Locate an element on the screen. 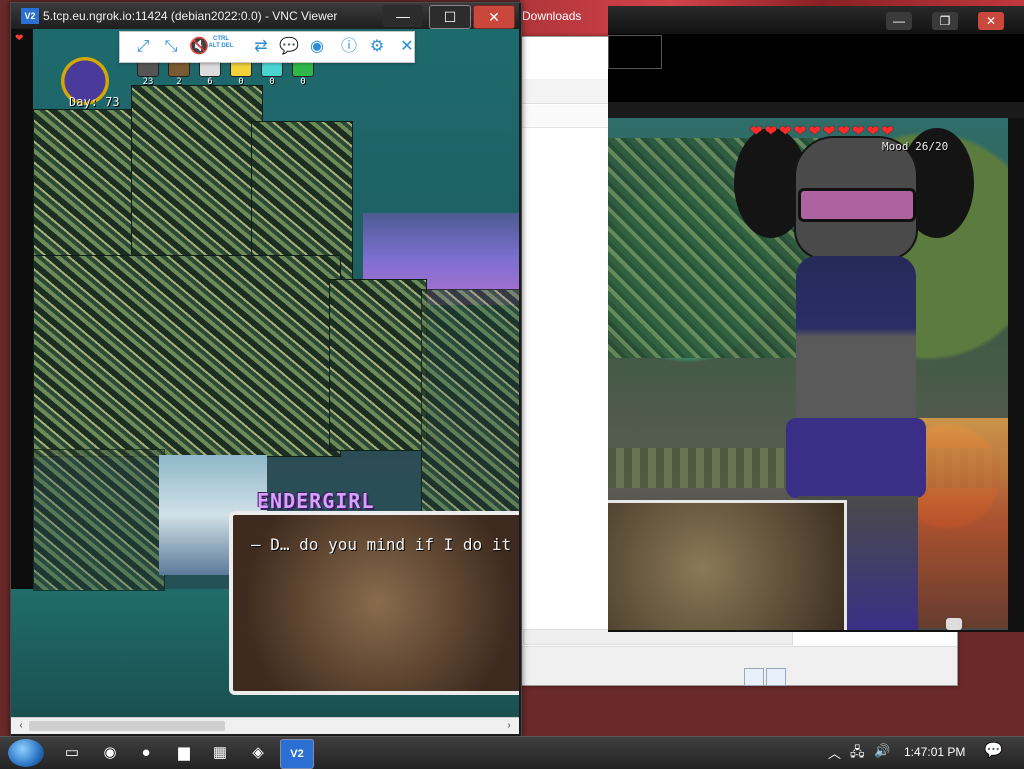  right-minimize-button: — is located at coordinates (899, 21).